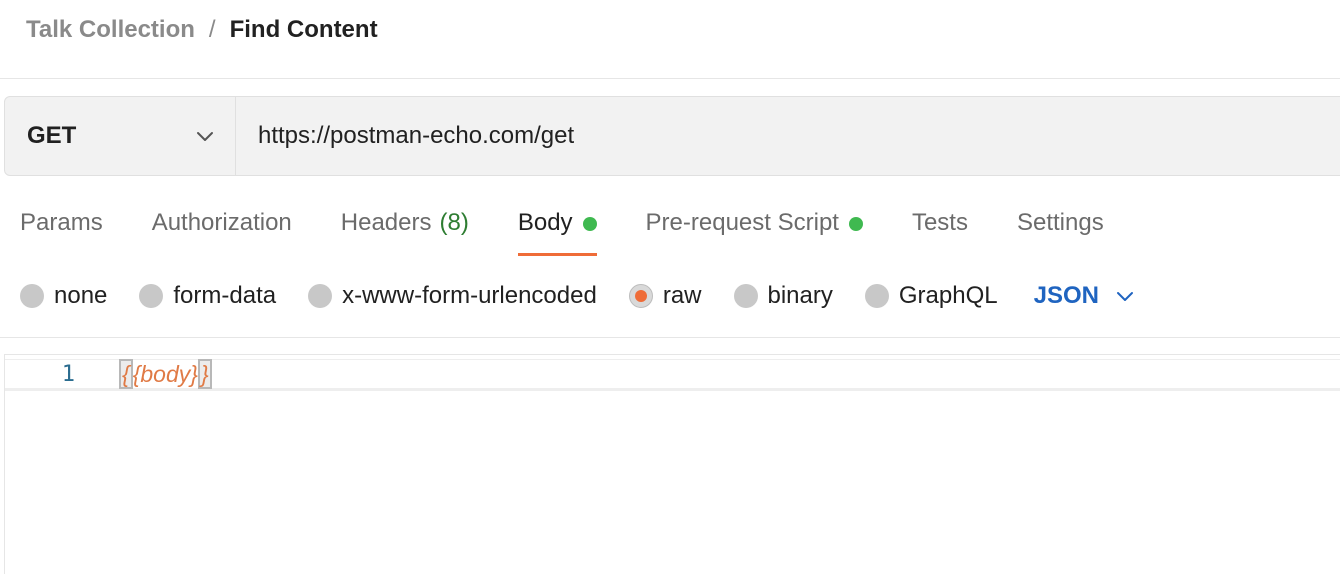  I want to click on tab-tests: Tests, so click(940, 226).